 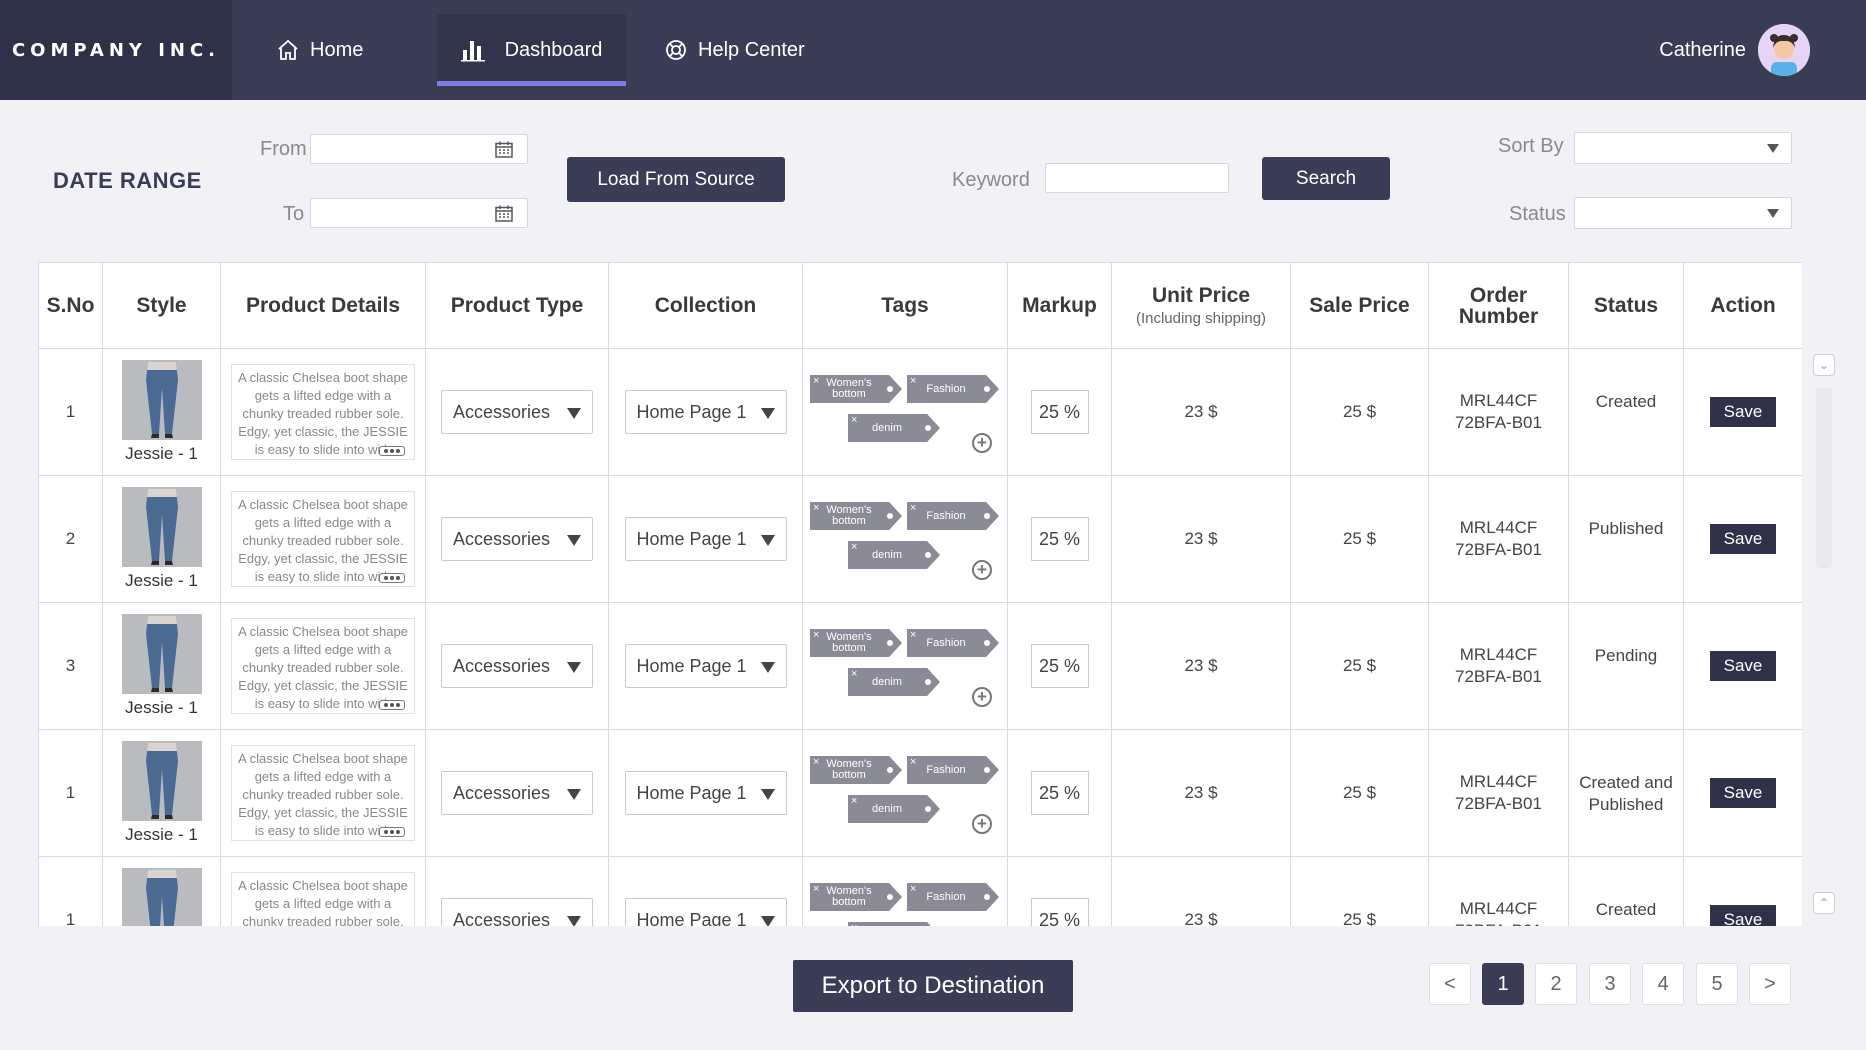 I want to click on company-logo: COMPANY INC., so click(x=116, y=50).